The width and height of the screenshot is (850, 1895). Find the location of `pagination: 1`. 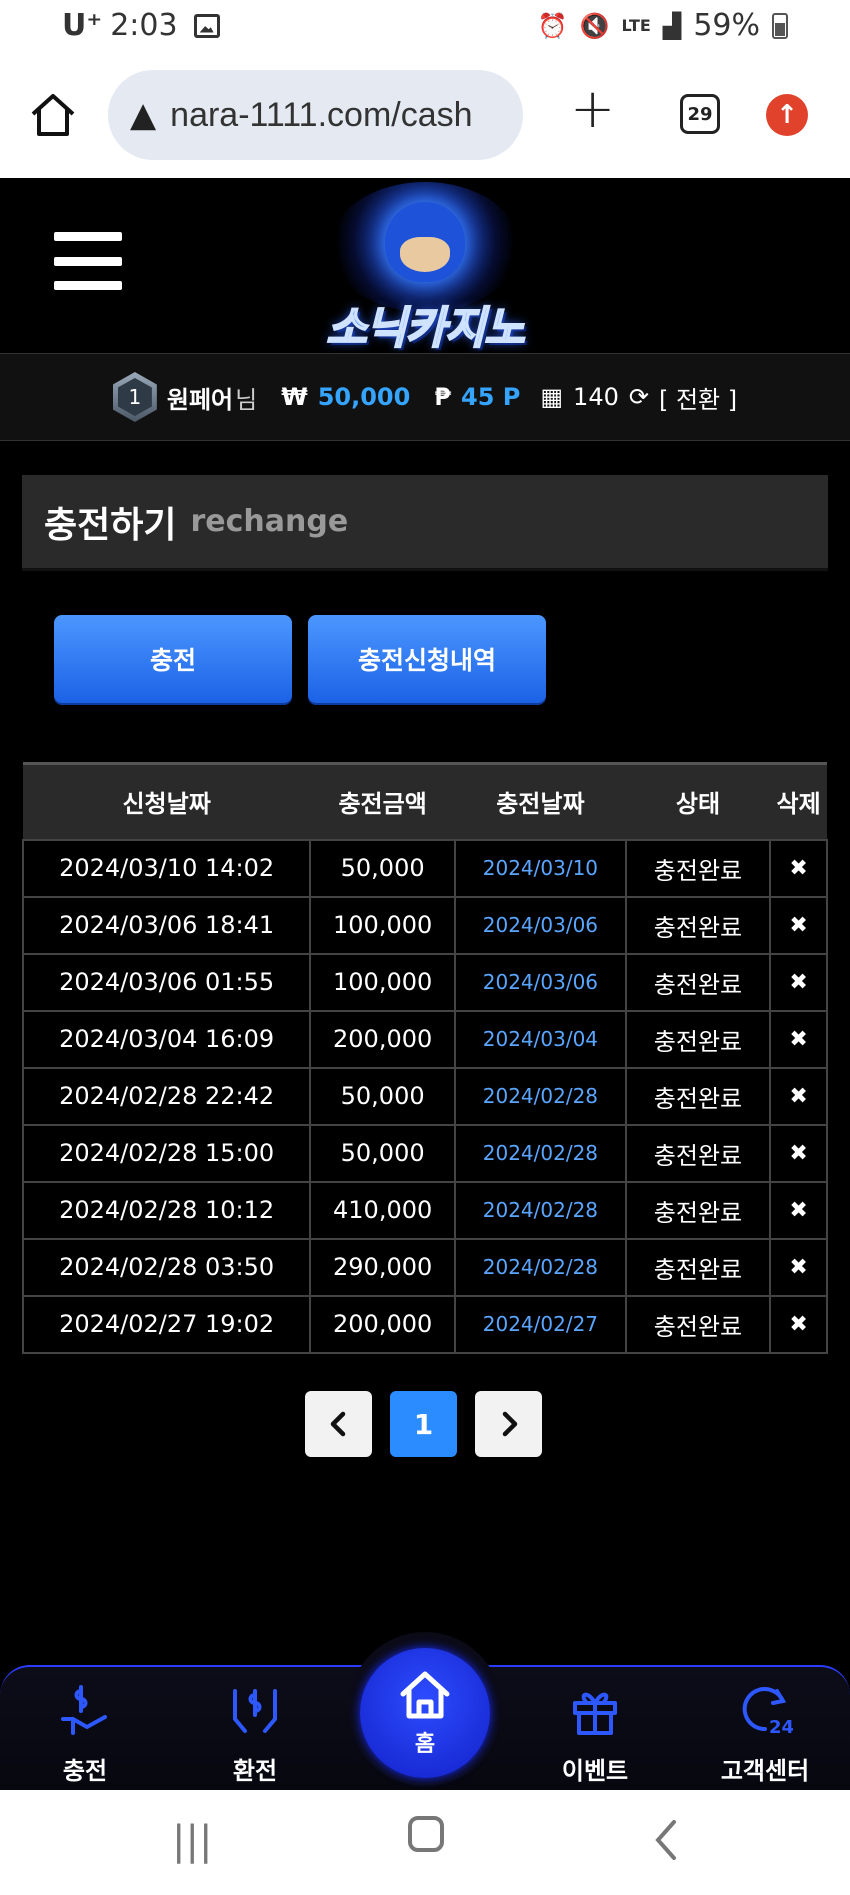

pagination: 1 is located at coordinates (423, 1424).